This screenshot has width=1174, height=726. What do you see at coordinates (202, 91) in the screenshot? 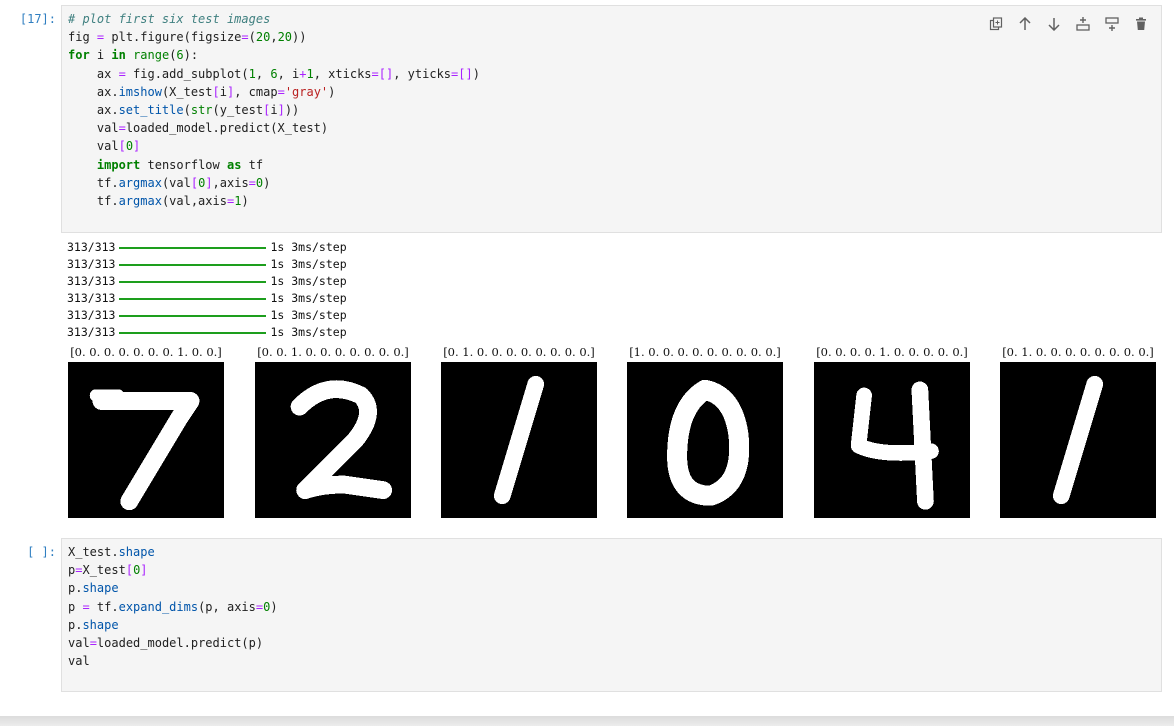
I see `code-line: ax.imshow(X_test[i], cmap='gray')` at bounding box center [202, 91].